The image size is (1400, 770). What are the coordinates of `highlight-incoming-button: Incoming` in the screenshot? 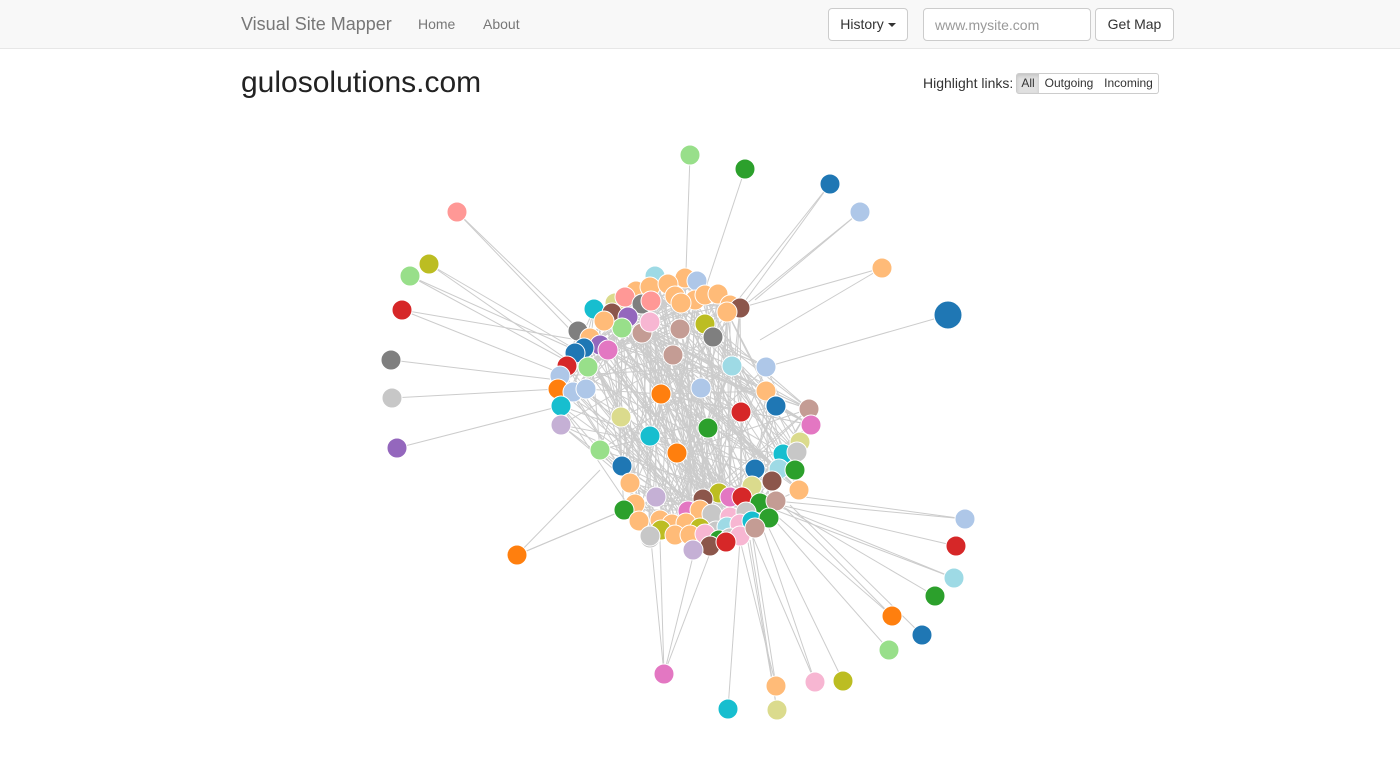 It's located at (1129, 83).